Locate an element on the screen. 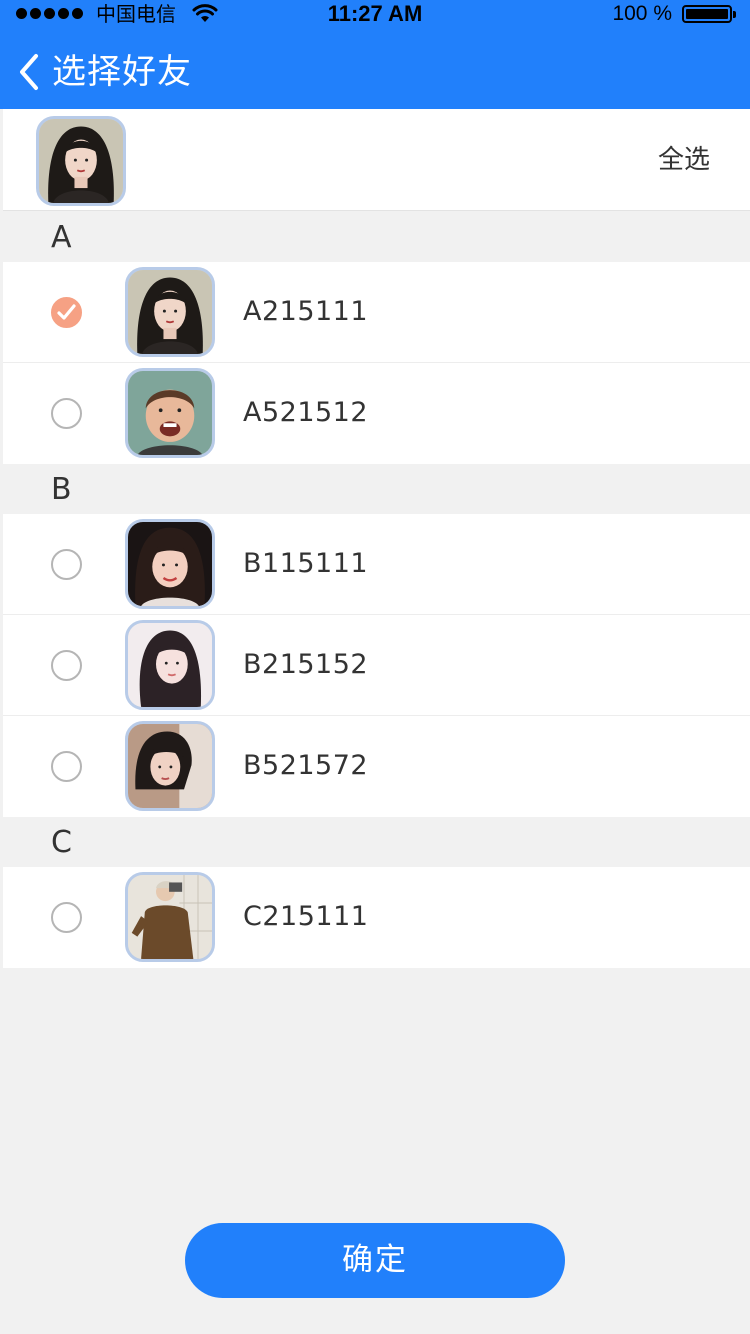 This screenshot has width=750, height=1334. section-letter: C is located at coordinates (61, 842).